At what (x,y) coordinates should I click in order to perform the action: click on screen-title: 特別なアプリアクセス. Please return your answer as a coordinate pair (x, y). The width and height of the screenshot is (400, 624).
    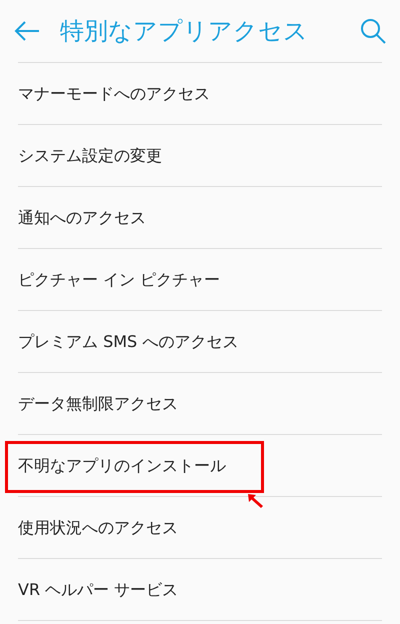
    Looking at the image, I should click on (184, 31).